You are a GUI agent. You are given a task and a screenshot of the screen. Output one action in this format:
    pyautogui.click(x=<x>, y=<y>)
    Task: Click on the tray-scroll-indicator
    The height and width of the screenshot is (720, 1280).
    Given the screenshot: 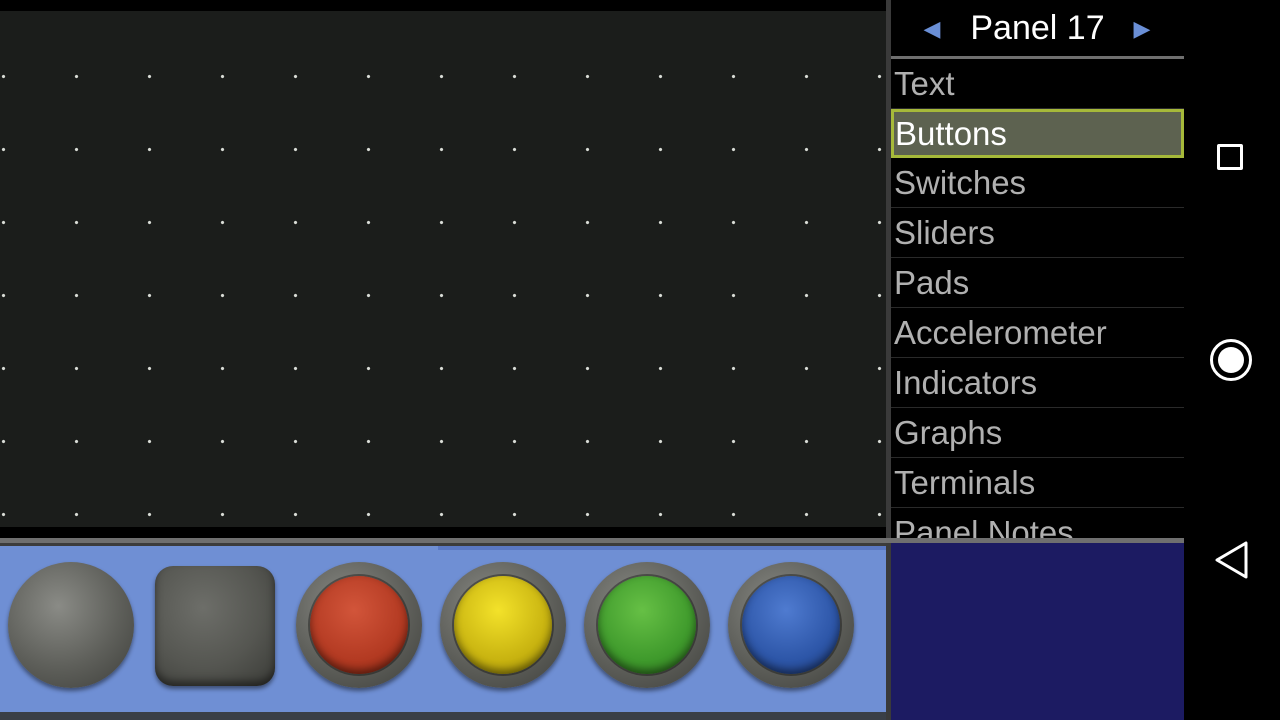 What is the action you would take?
    pyautogui.click(x=662, y=548)
    